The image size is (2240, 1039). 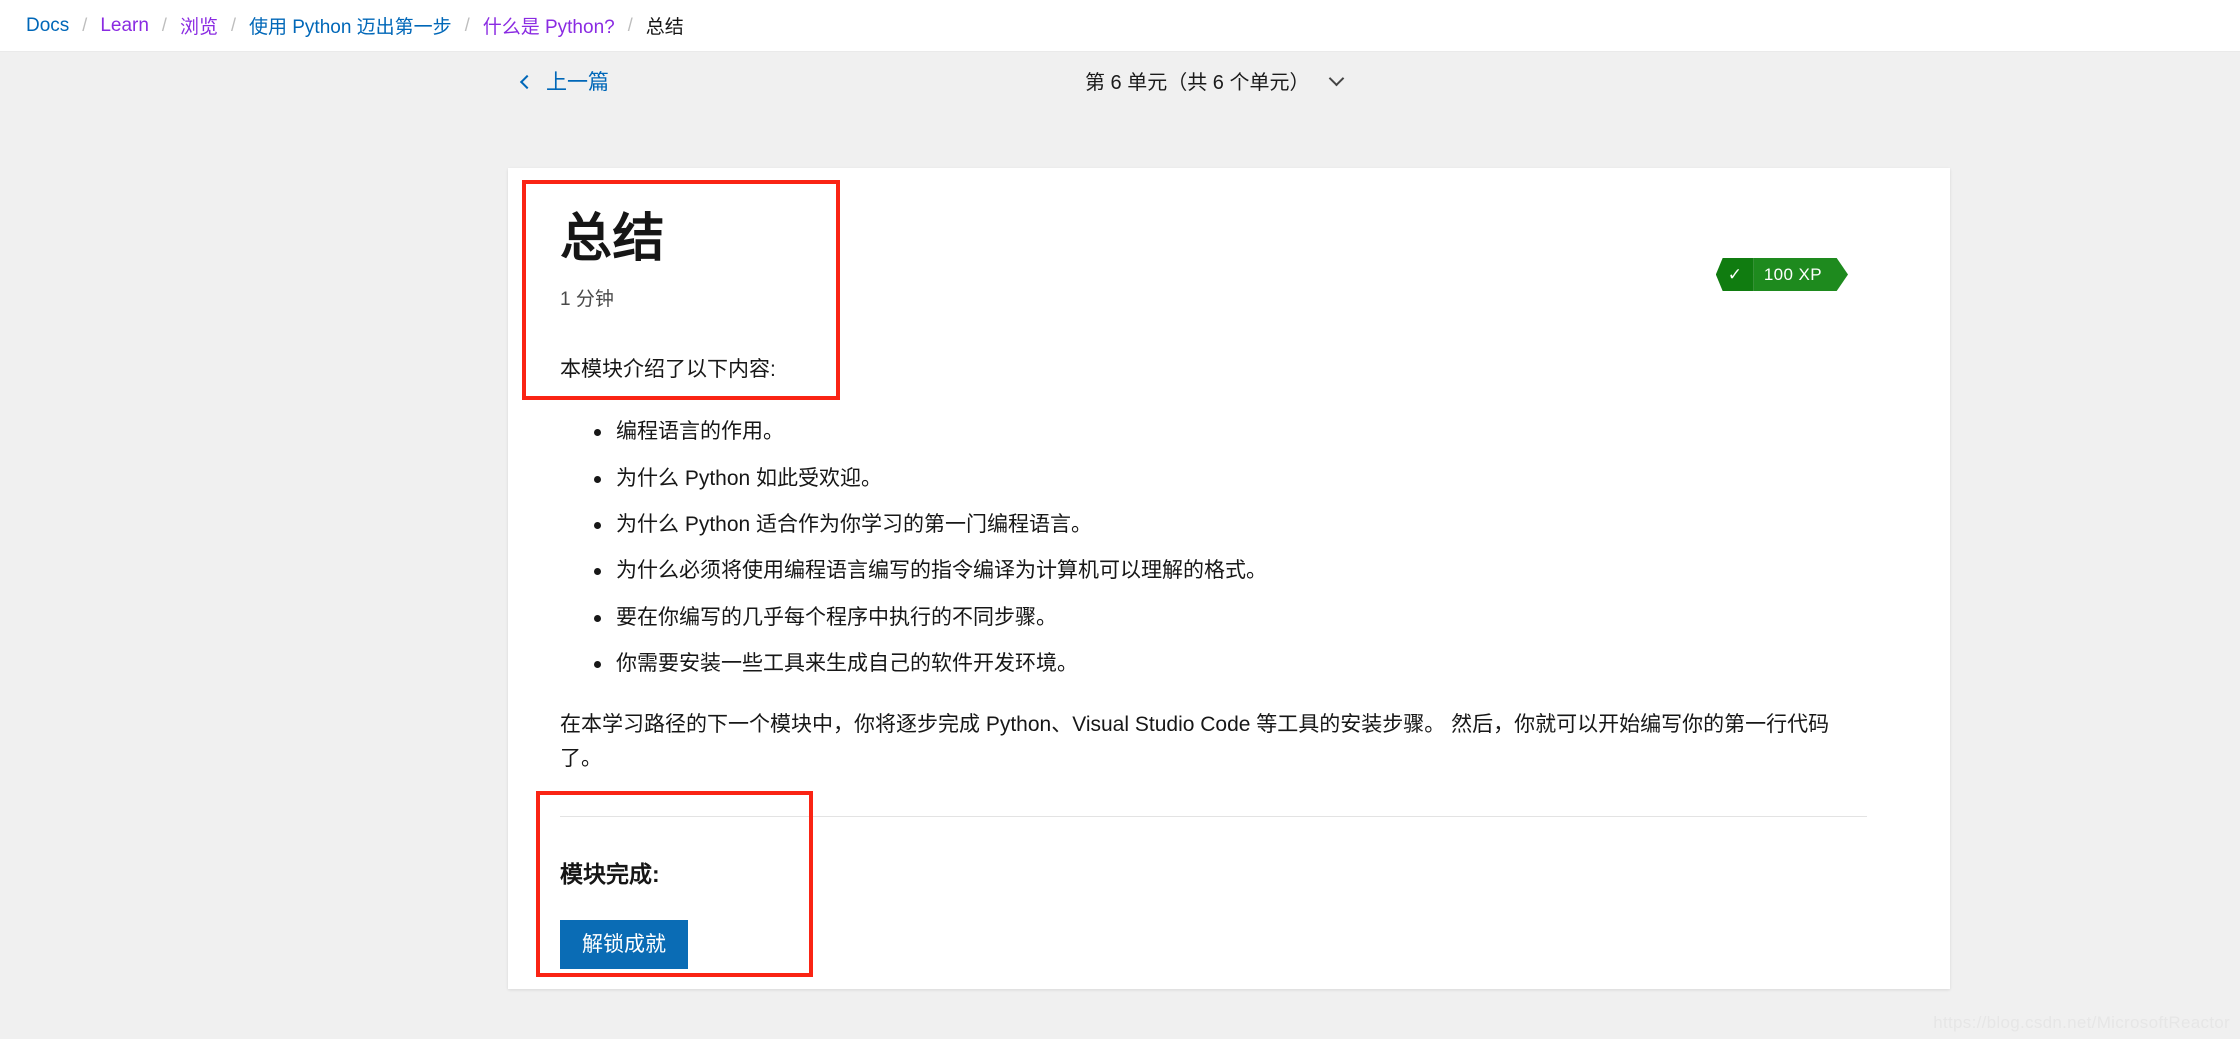 I want to click on breadcrumb-item-learn: Learn, so click(x=124, y=26).